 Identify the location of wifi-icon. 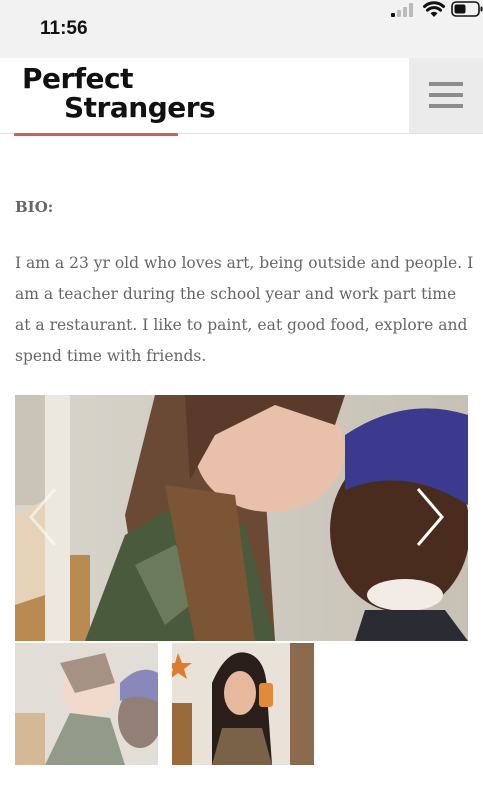
(434, 9).